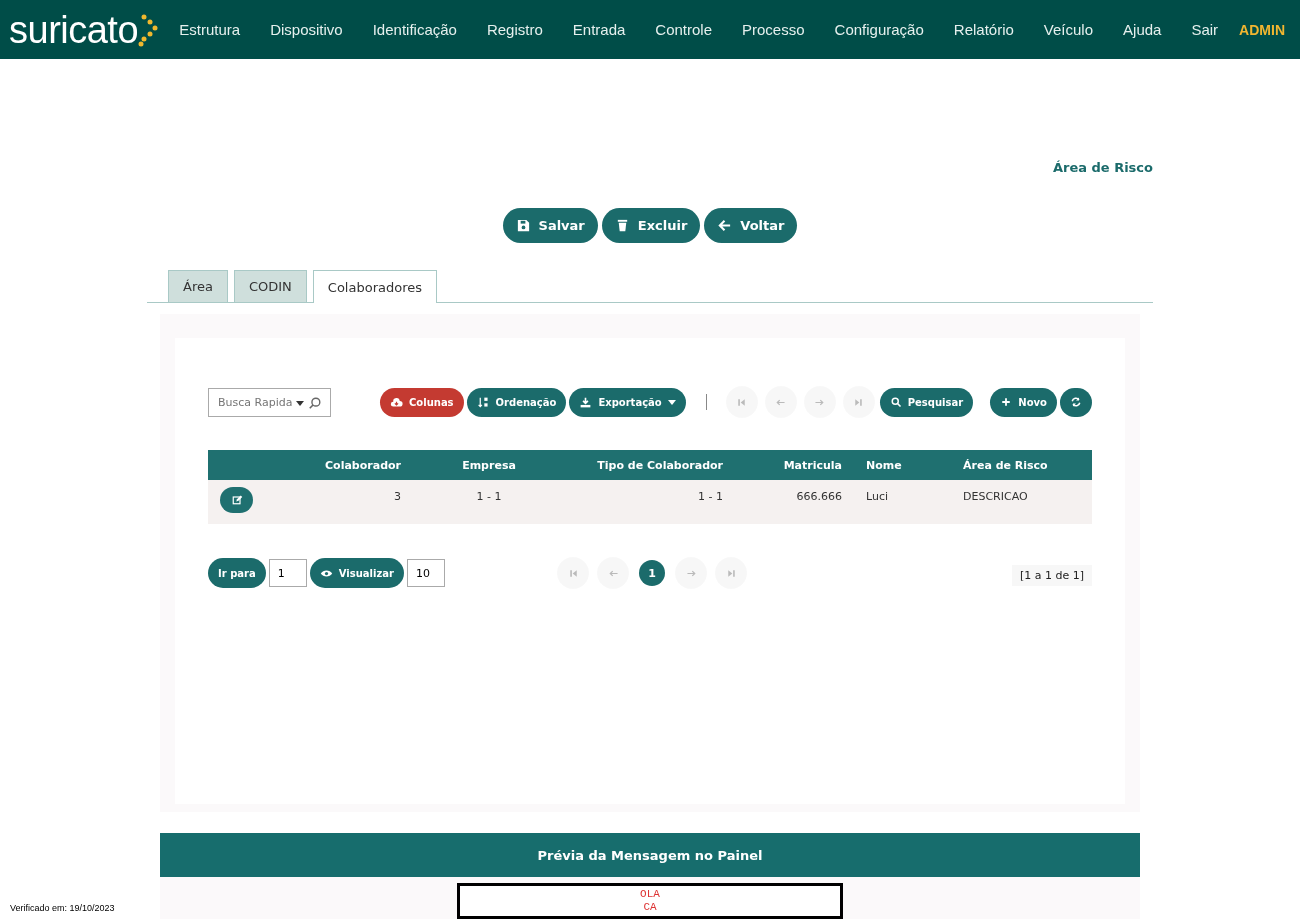 This screenshot has height=923, width=1300. What do you see at coordinates (516, 402) in the screenshot?
I see `toolbar-button: Ordenação` at bounding box center [516, 402].